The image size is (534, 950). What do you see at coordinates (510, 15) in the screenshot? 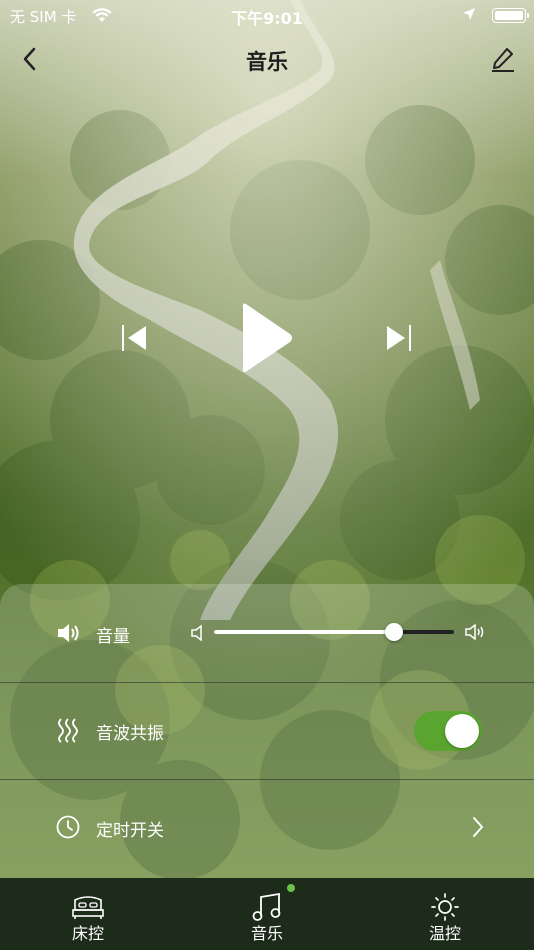
I see `battery-icon` at bounding box center [510, 15].